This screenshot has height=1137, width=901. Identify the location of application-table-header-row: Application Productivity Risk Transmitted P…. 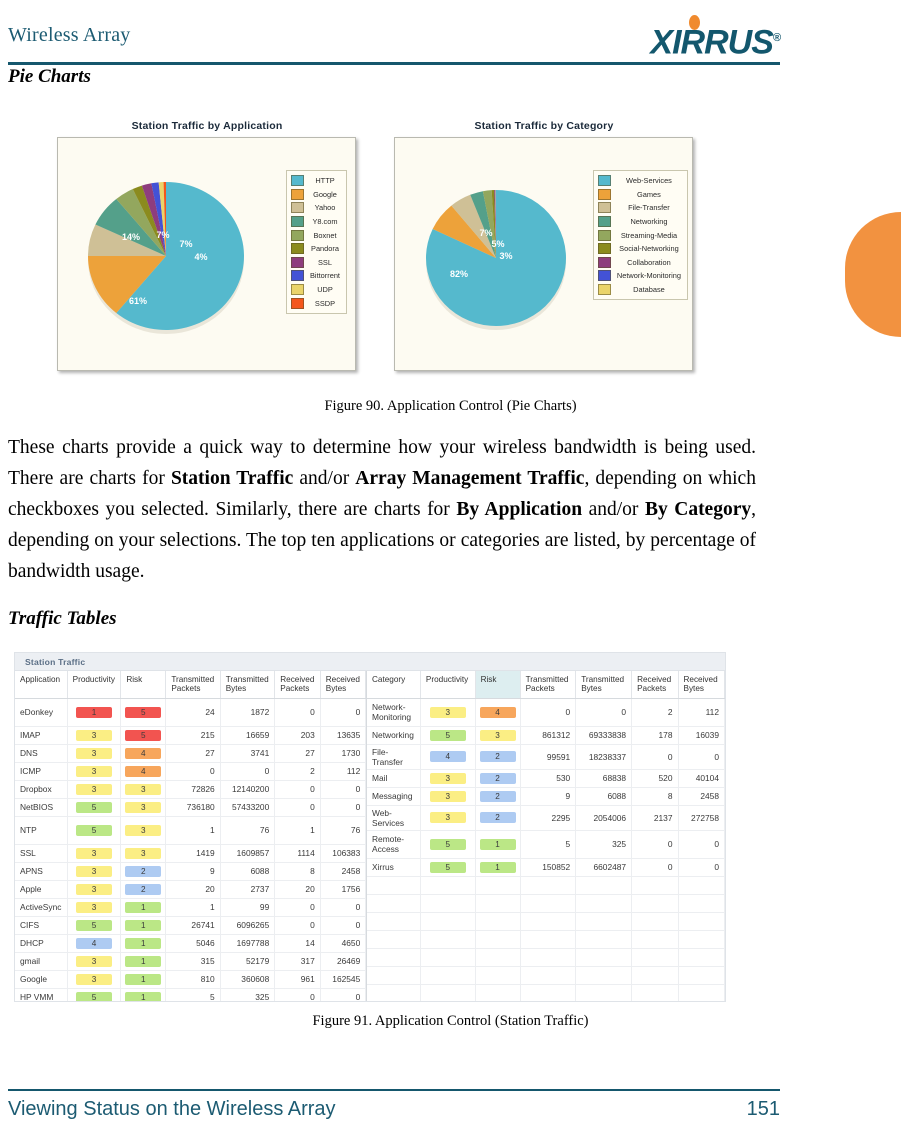
(191, 685).